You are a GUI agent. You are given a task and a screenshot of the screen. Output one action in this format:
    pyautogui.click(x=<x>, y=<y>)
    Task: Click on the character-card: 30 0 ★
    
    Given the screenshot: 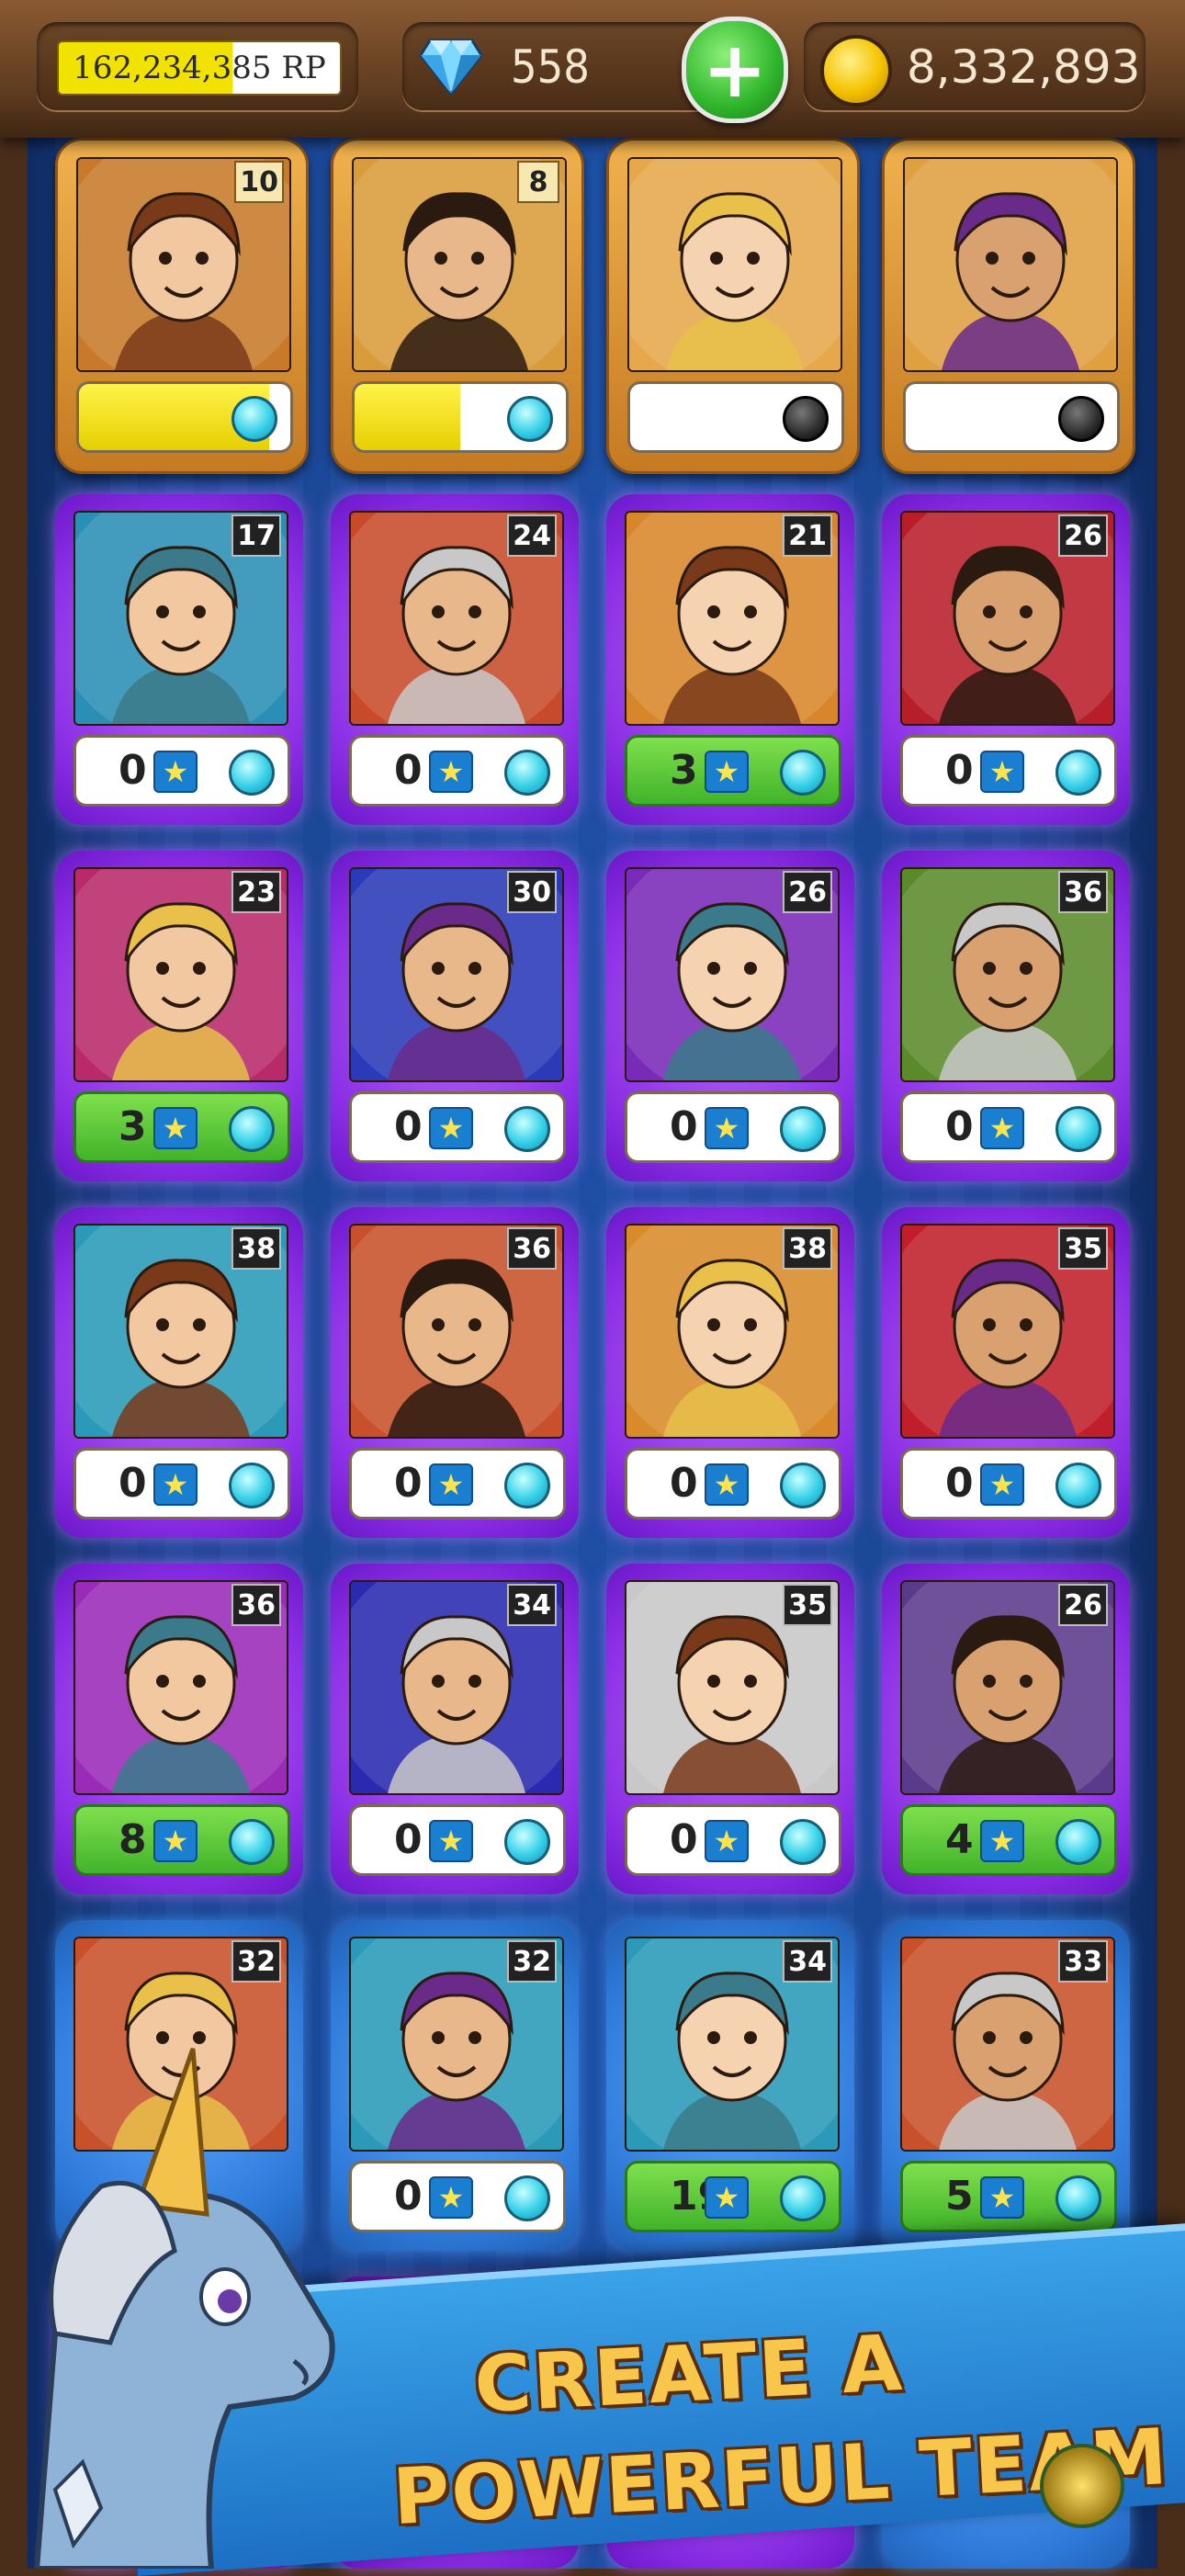 What is the action you would take?
    pyautogui.click(x=455, y=1016)
    